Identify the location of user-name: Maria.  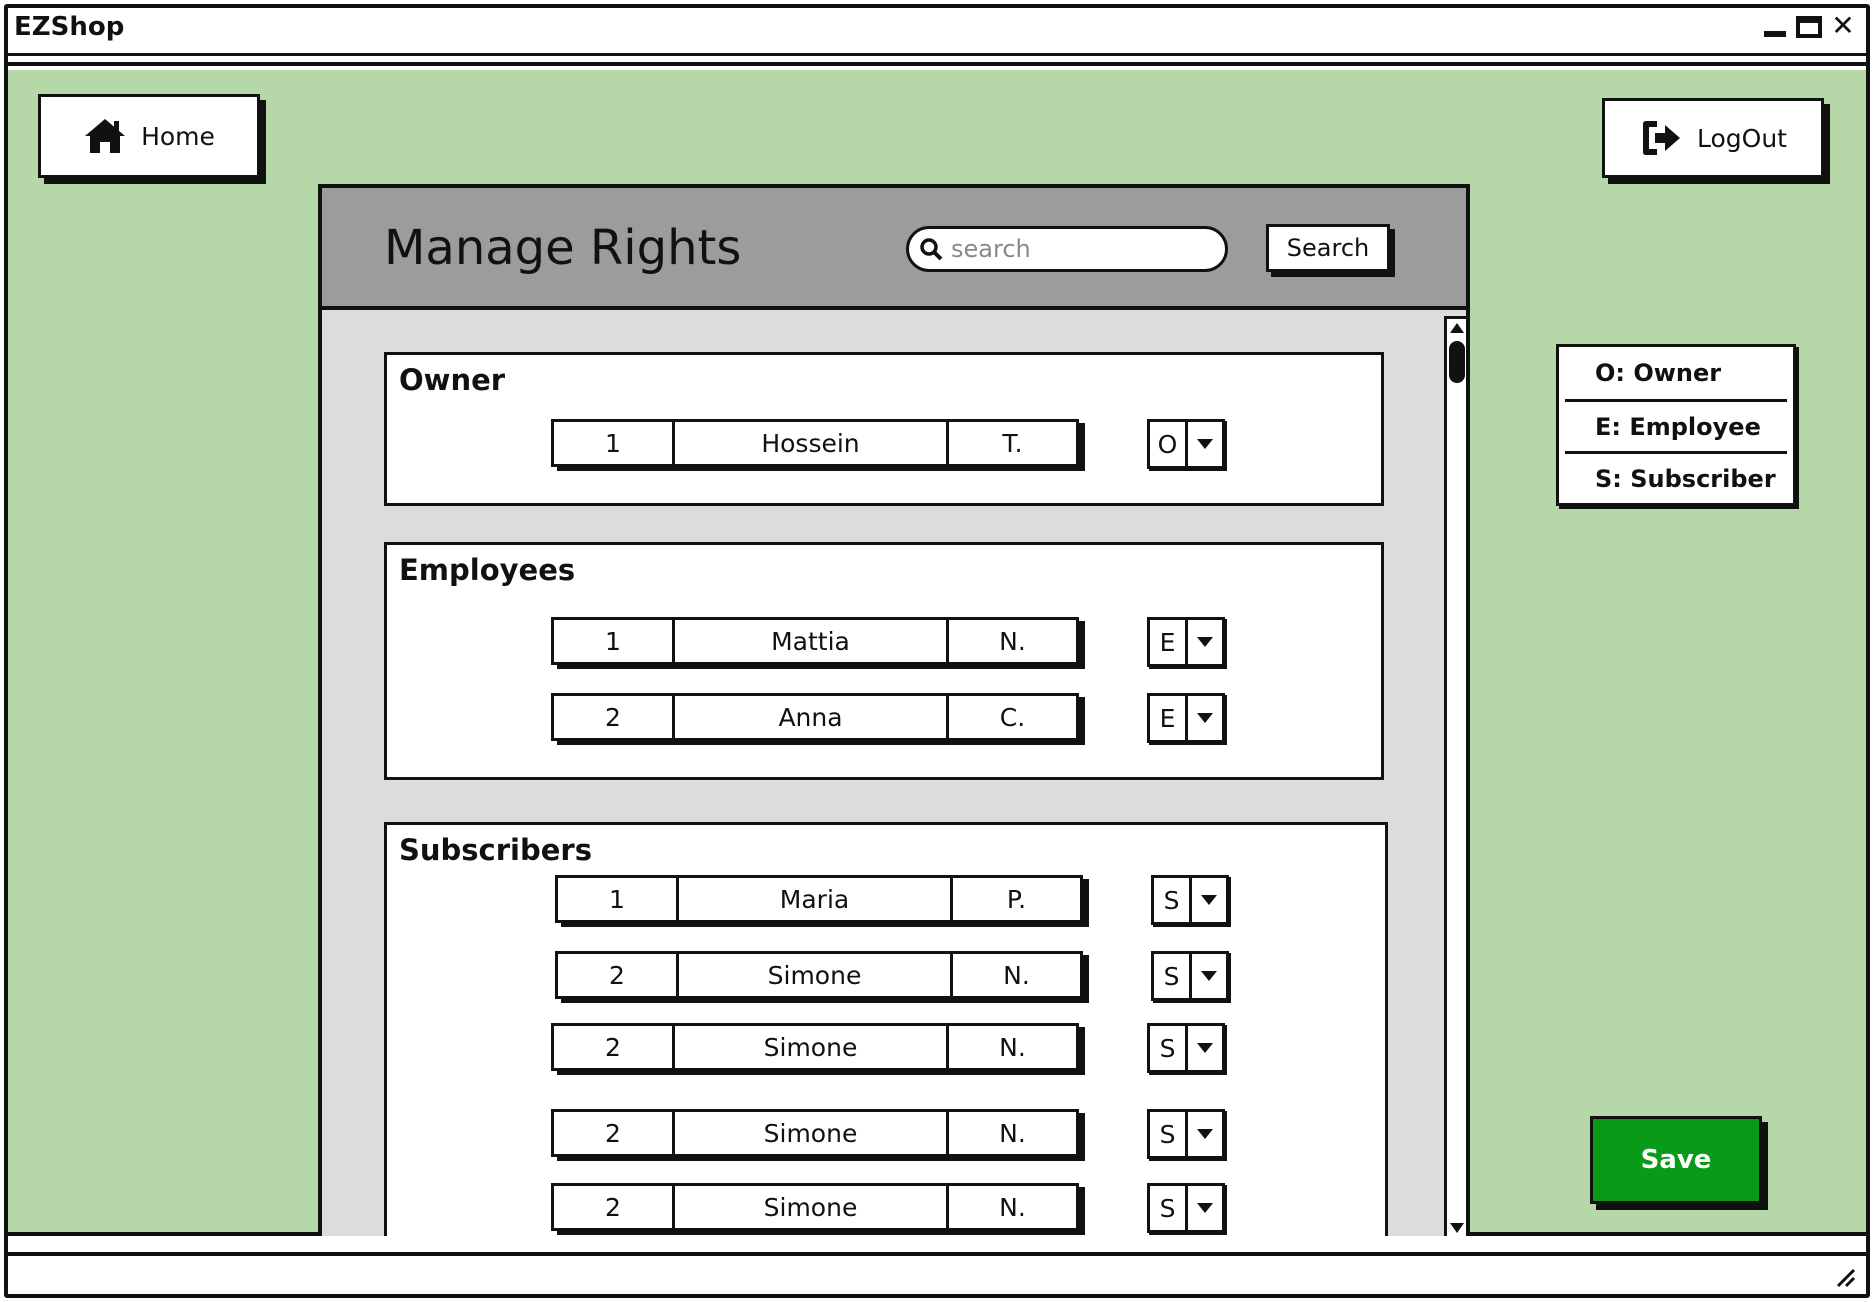
(813, 899).